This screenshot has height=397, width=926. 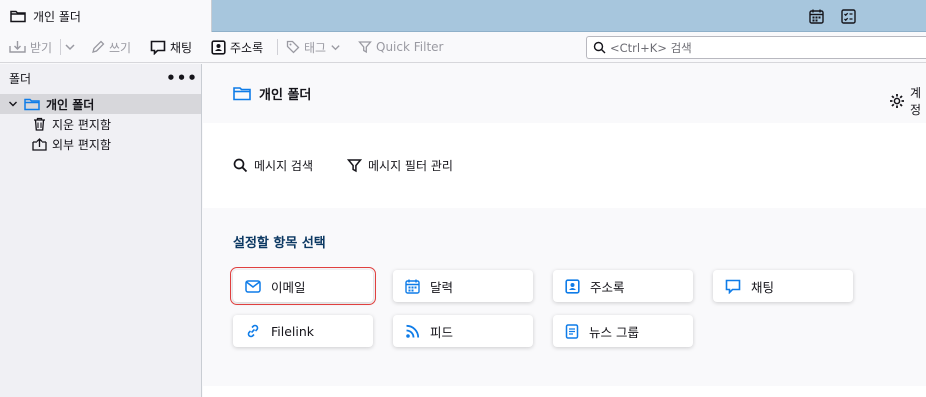 I want to click on calendar-tab-icon, so click(x=816, y=16).